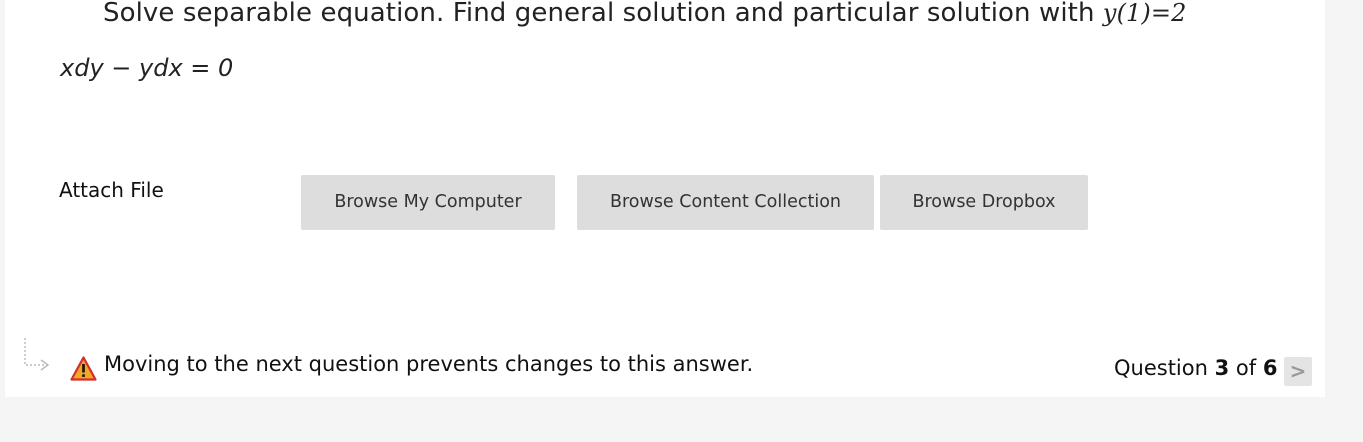 The height and width of the screenshot is (442, 1363). What do you see at coordinates (1144, 13) in the screenshot?
I see `initial-condition: y(1)=2` at bounding box center [1144, 13].